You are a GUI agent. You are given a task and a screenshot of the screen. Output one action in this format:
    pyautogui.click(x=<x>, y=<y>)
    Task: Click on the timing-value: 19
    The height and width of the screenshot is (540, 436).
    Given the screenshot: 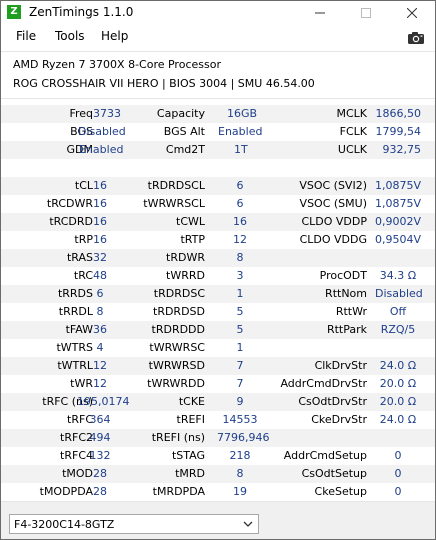 What is the action you would take?
    pyautogui.click(x=240, y=491)
    